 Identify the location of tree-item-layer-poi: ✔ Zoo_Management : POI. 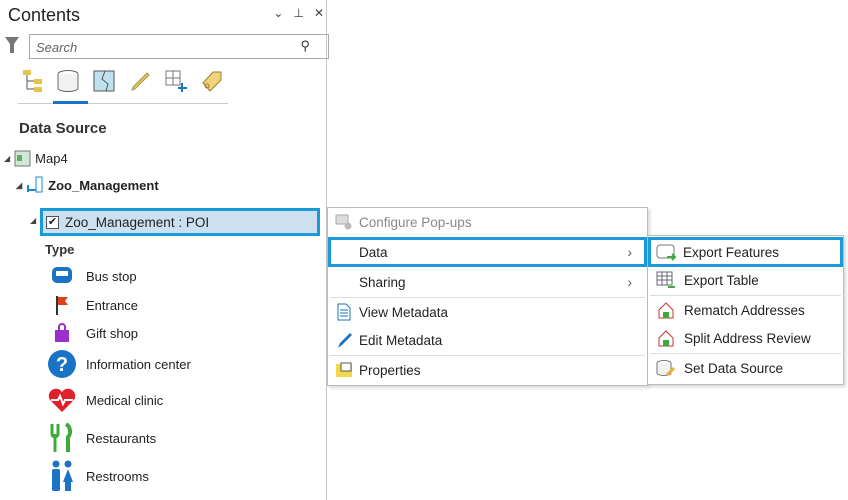
(180, 222).